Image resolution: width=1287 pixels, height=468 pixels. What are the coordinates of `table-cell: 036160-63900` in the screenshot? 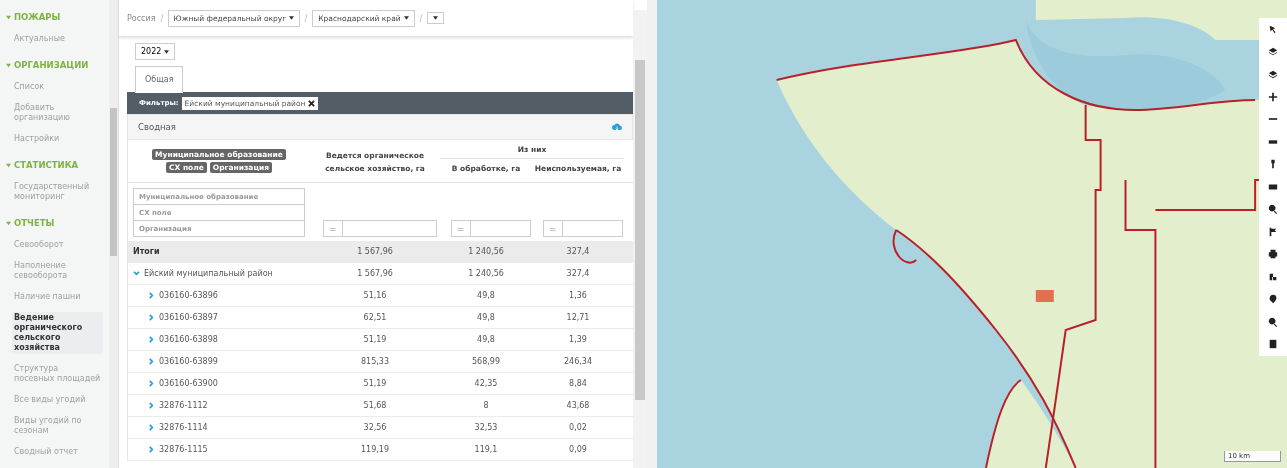 It's located at (188, 383).